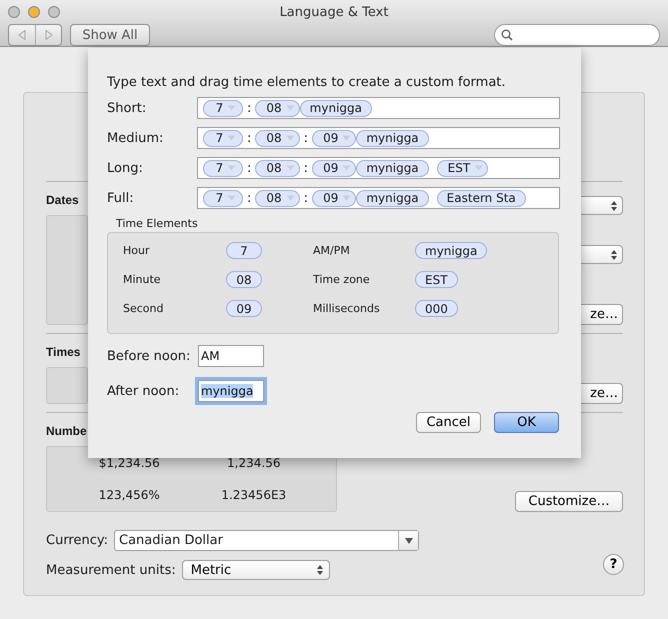 Image resolution: width=668 pixels, height=619 pixels. Describe the element at coordinates (577, 35) in the screenshot. I see `search-field` at that location.